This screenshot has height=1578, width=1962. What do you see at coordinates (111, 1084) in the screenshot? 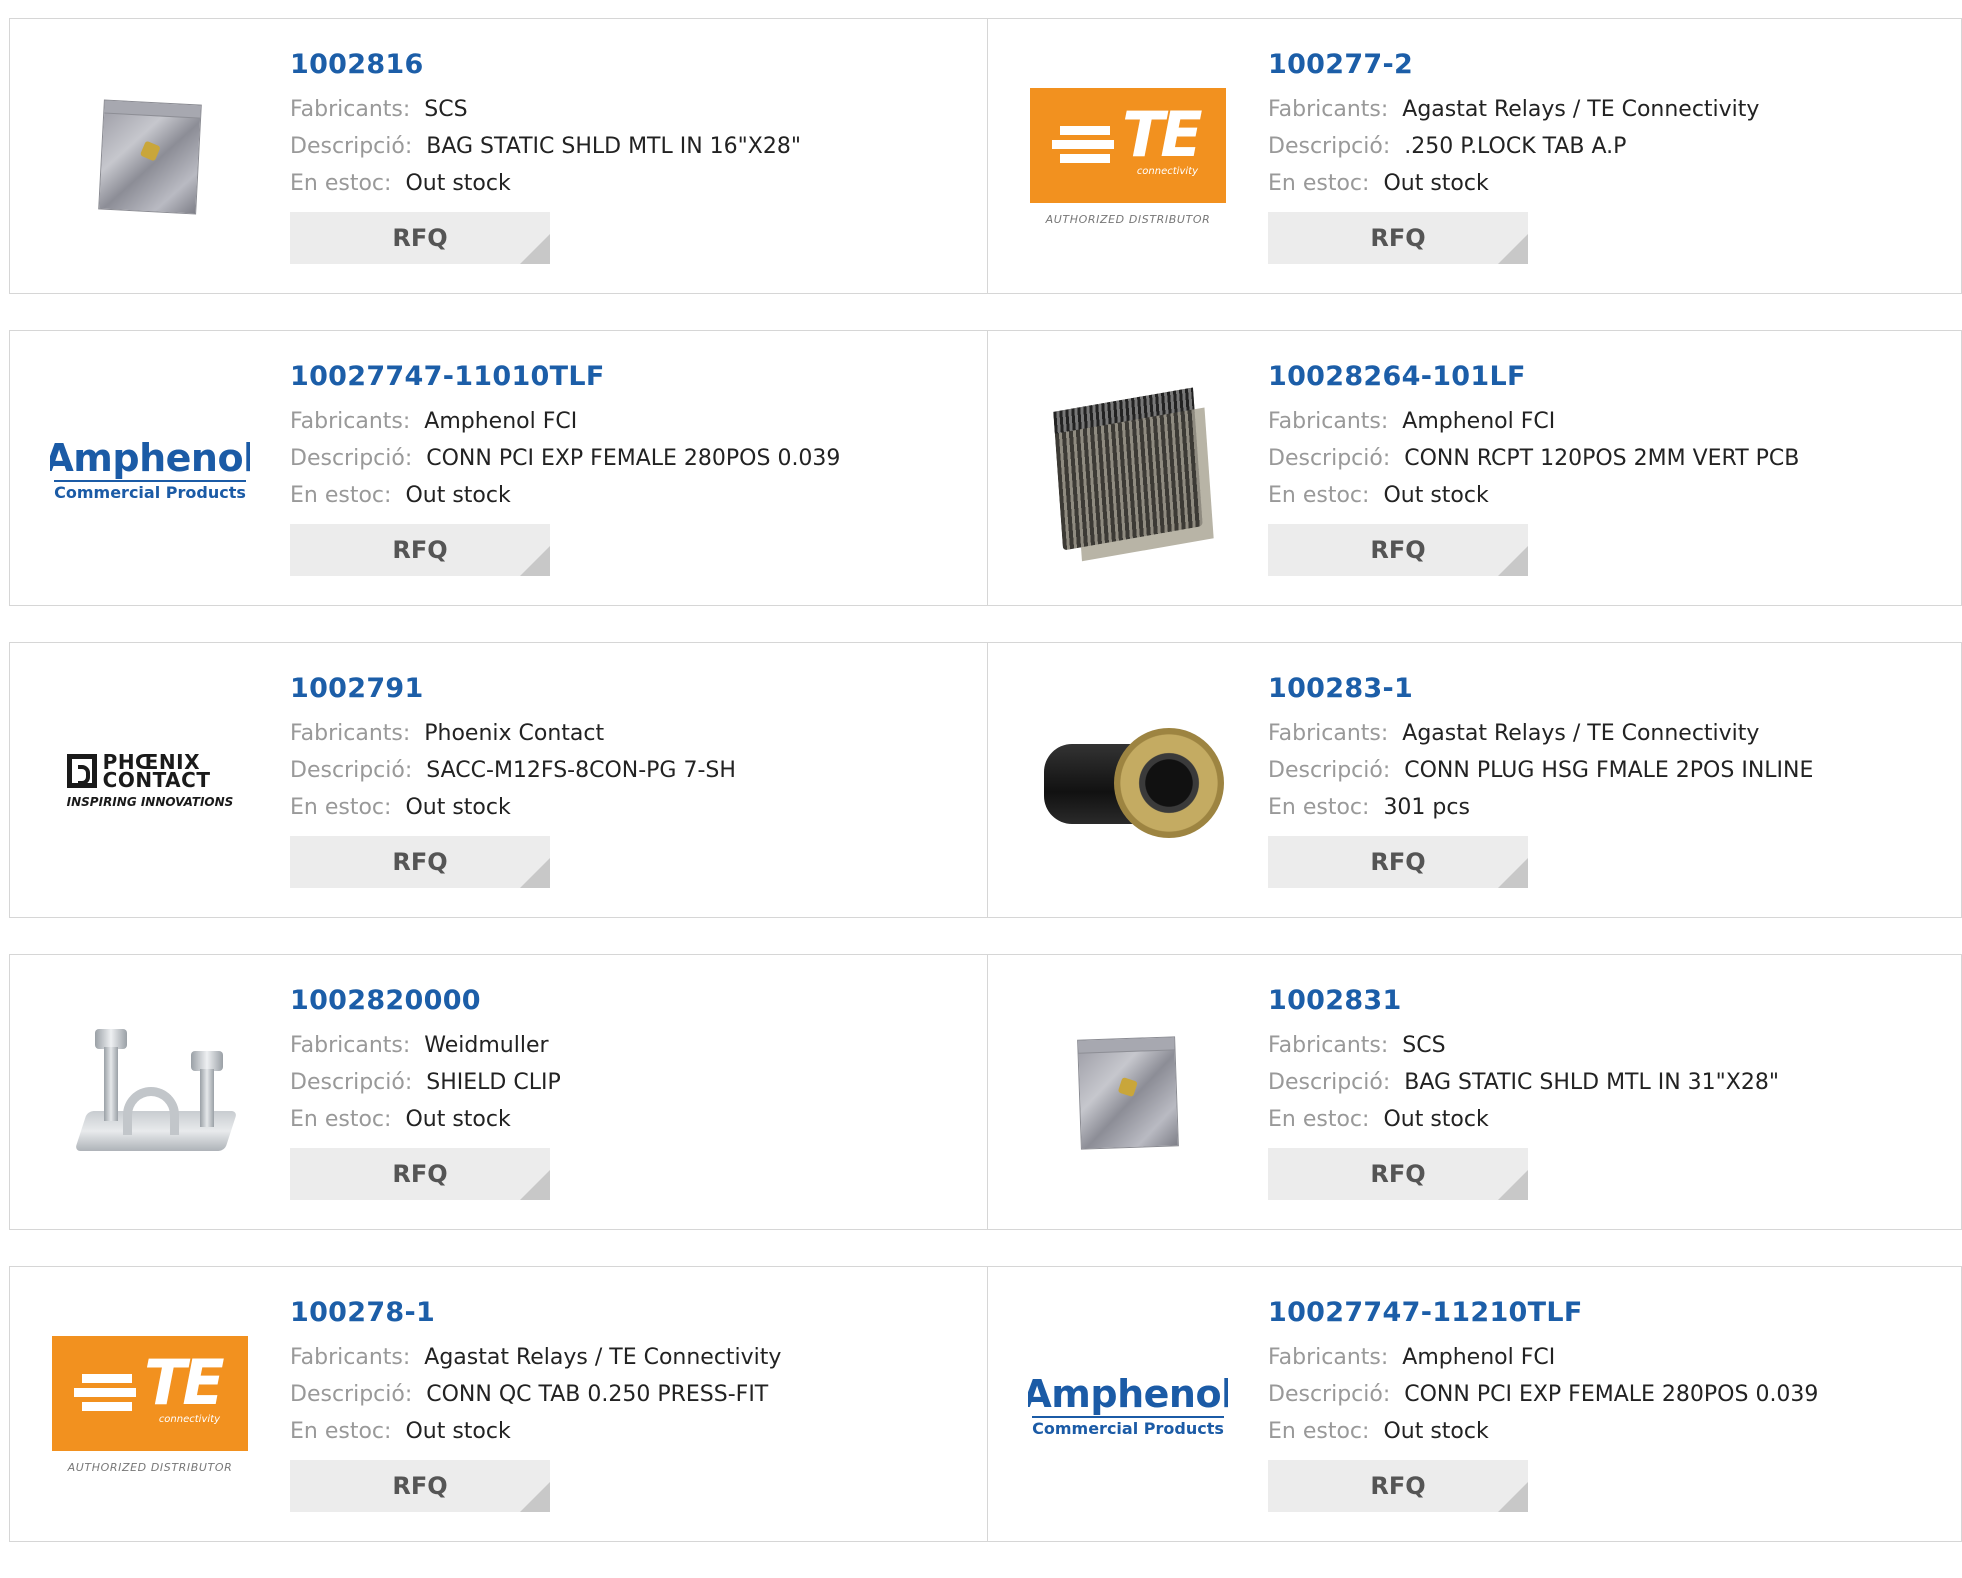
I see `screw-shaft` at bounding box center [111, 1084].